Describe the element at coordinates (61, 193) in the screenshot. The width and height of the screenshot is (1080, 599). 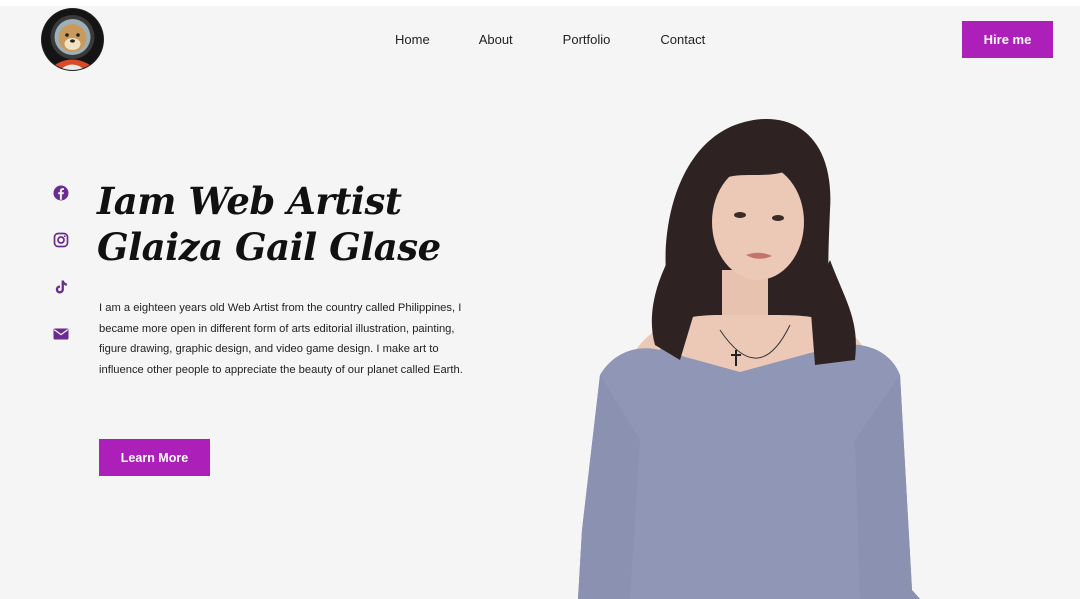
I see `facebook-icon` at that location.